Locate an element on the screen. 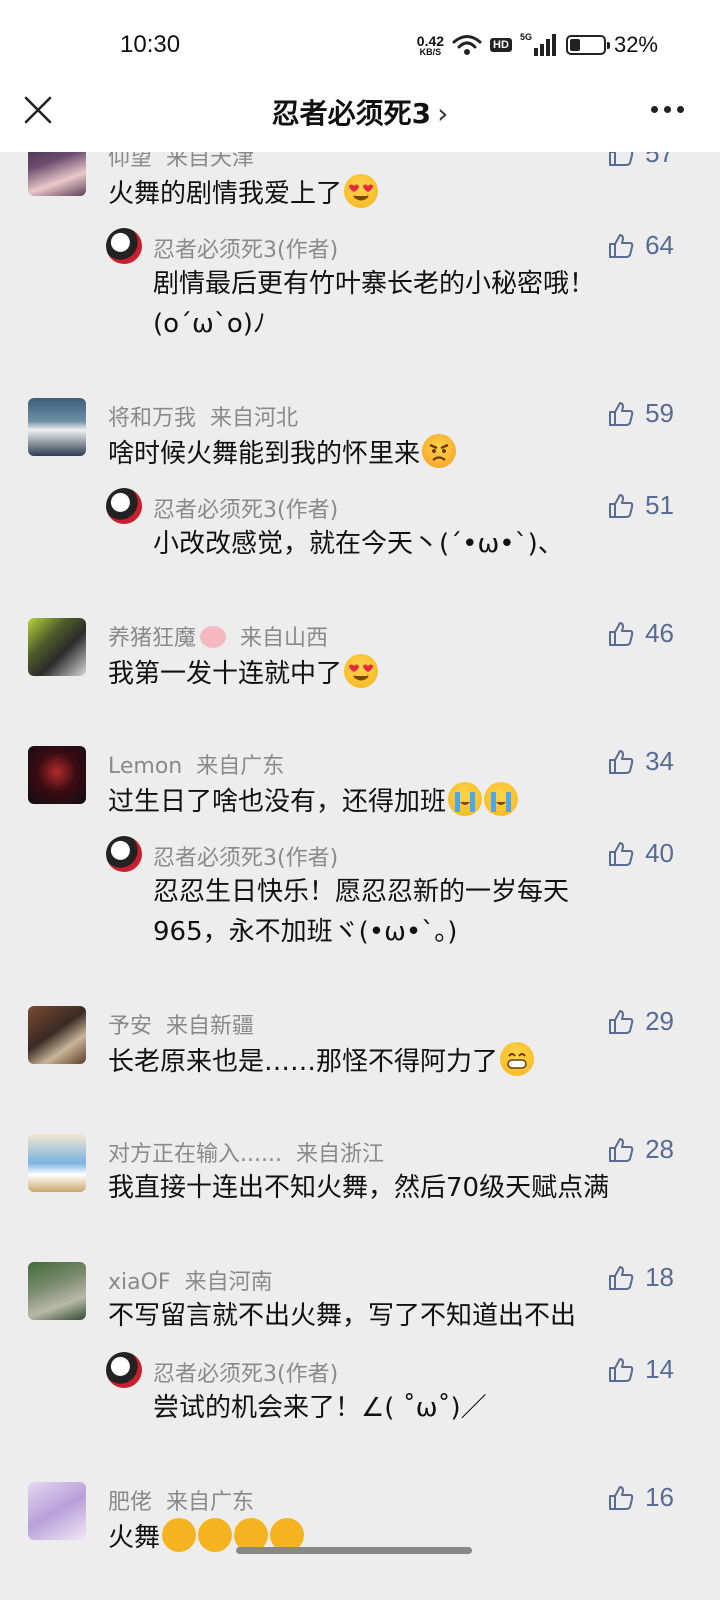  like-button: 40 is located at coordinates (640, 853).